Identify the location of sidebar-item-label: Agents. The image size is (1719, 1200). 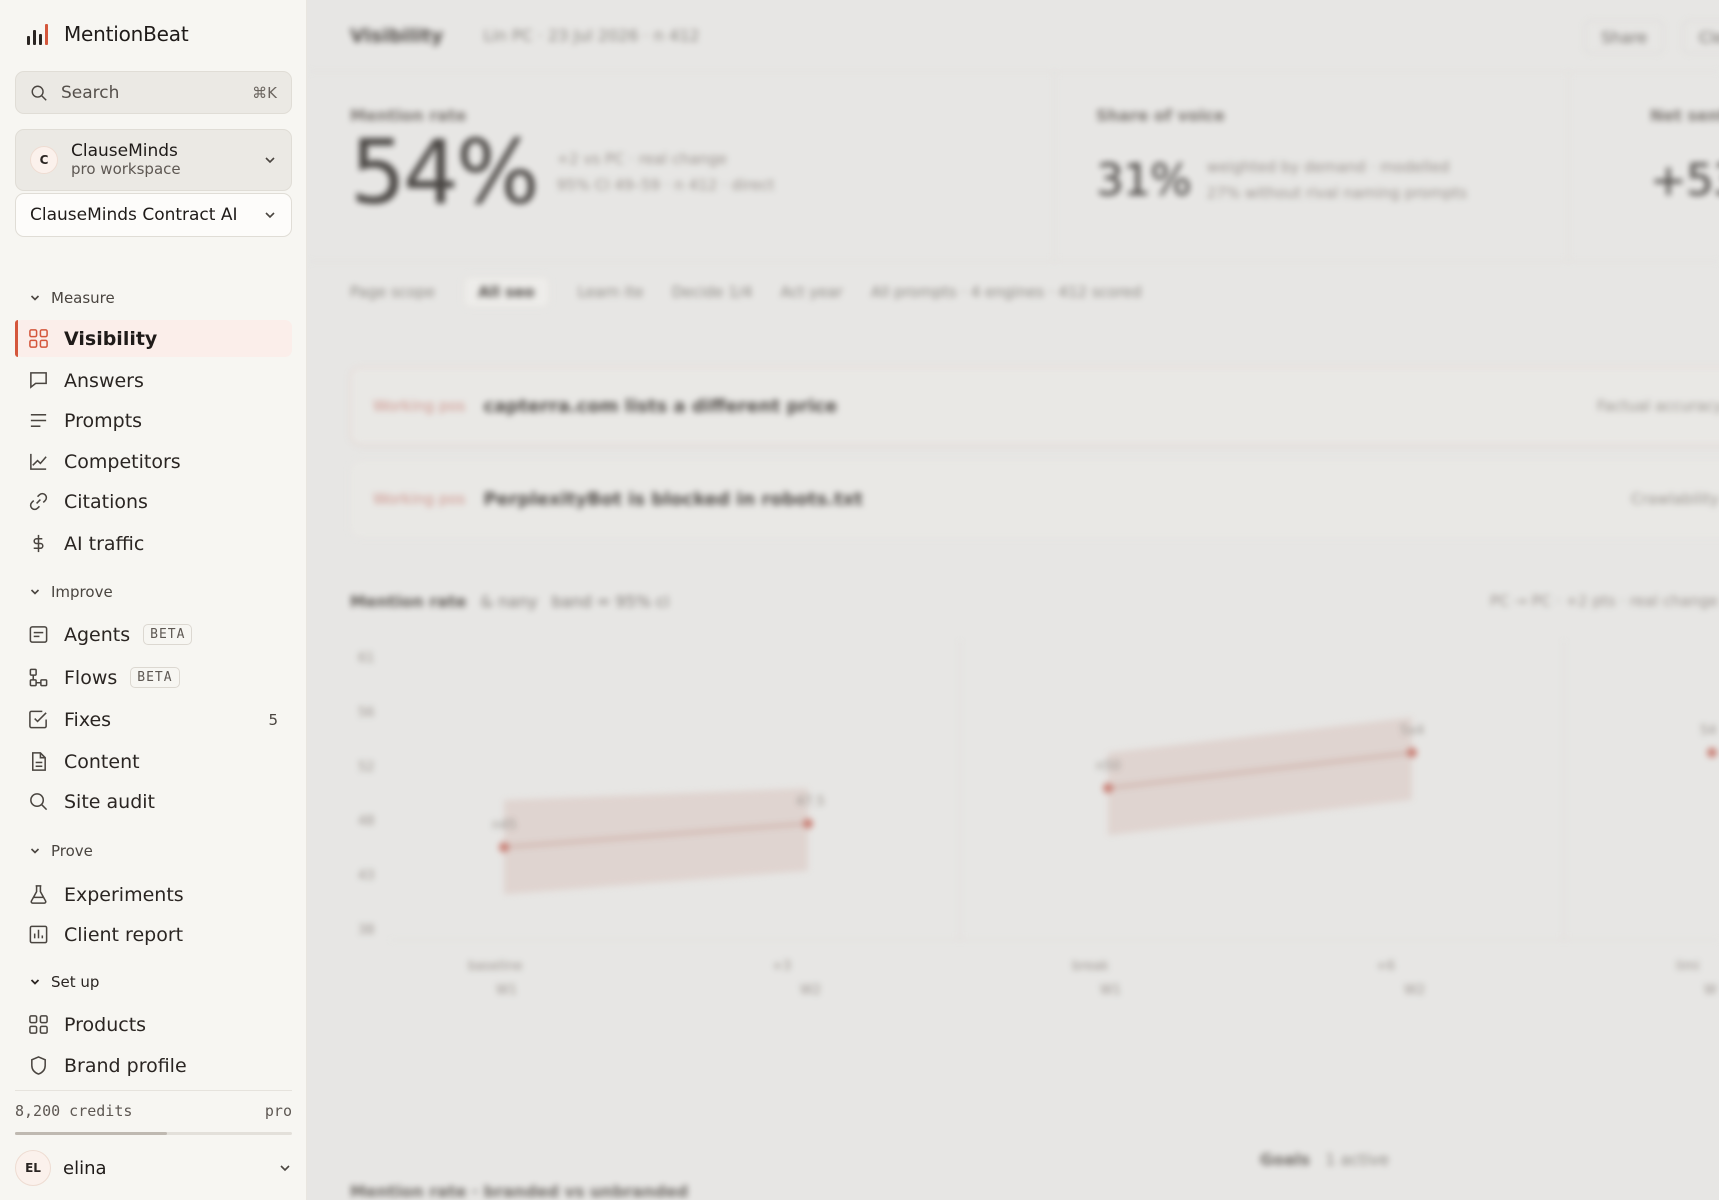
(97, 634).